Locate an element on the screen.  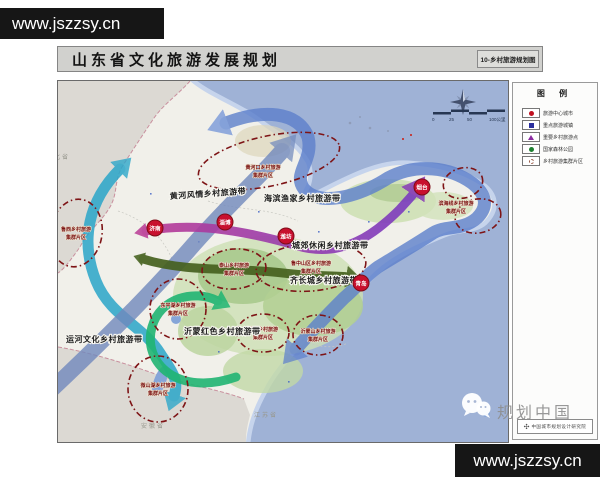
svg-text: 微山湖乡村旅游 is located at coordinates (157, 385).